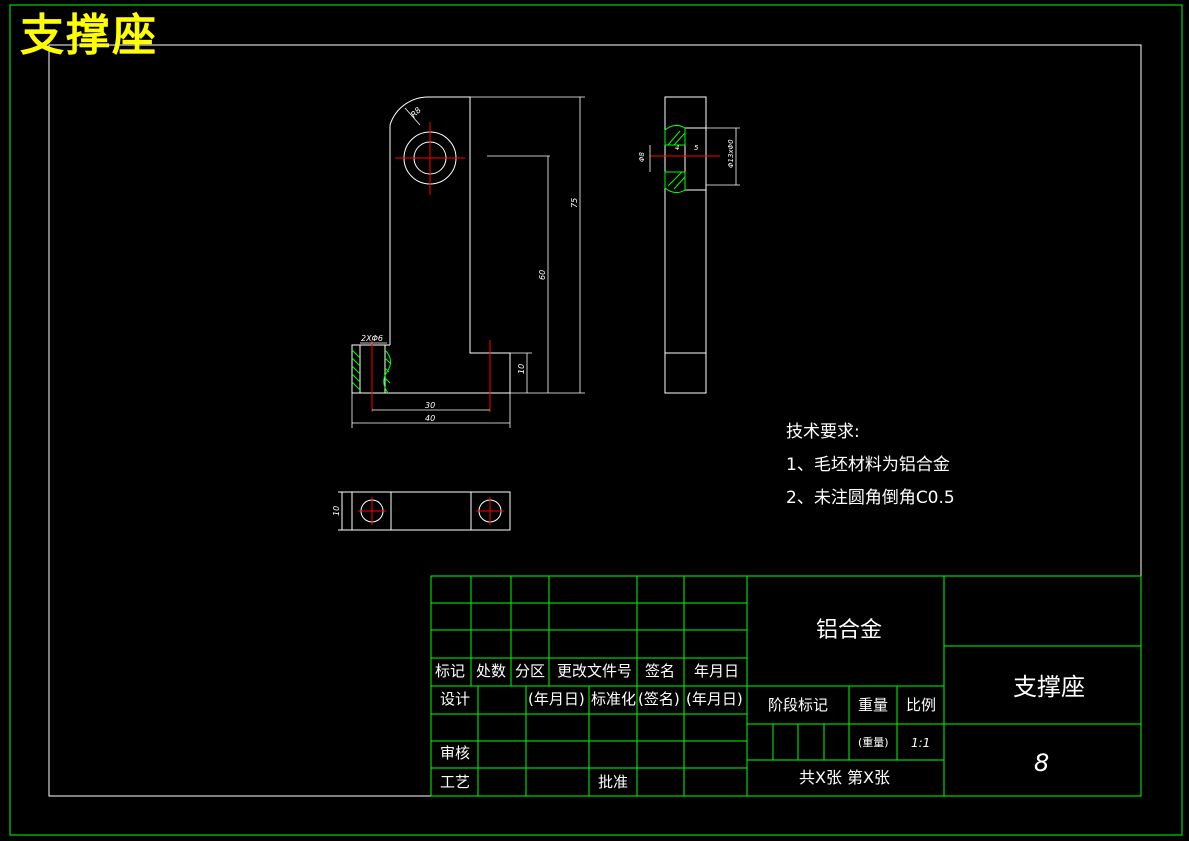  Describe the element at coordinates (431, 511) in the screenshot. I see `bottom-centerlines` at that location.